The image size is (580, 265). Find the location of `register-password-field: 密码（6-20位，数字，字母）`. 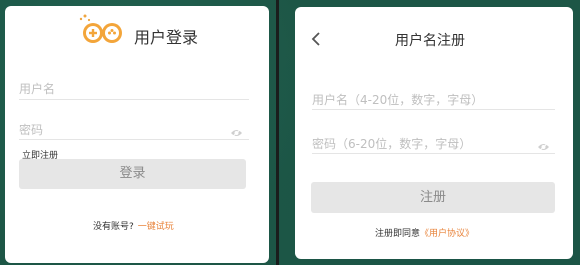

register-password-field: 密码（6-20位，数字，字母） is located at coordinates (433, 140).